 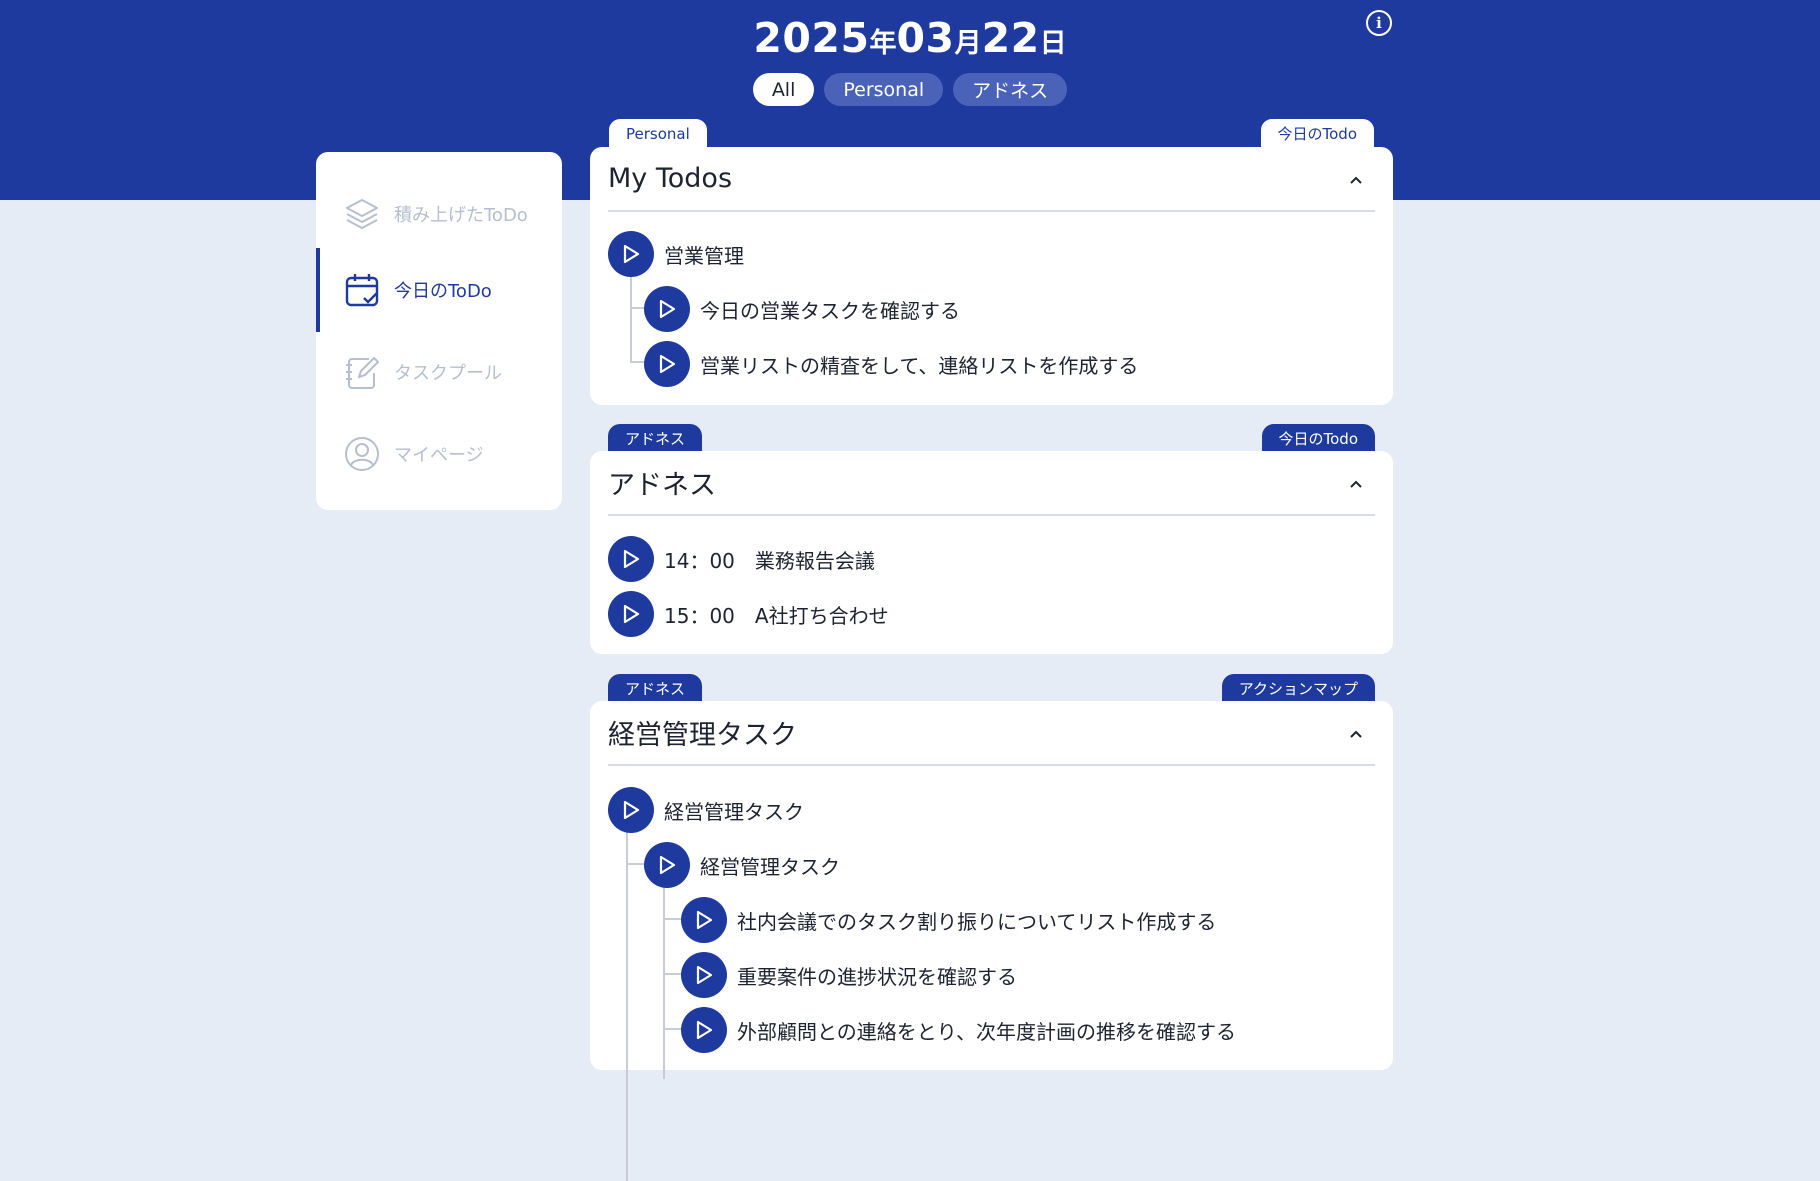 What do you see at coordinates (830, 310) in the screenshot?
I see `task-label: 今日の営業タスクを確認する` at bounding box center [830, 310].